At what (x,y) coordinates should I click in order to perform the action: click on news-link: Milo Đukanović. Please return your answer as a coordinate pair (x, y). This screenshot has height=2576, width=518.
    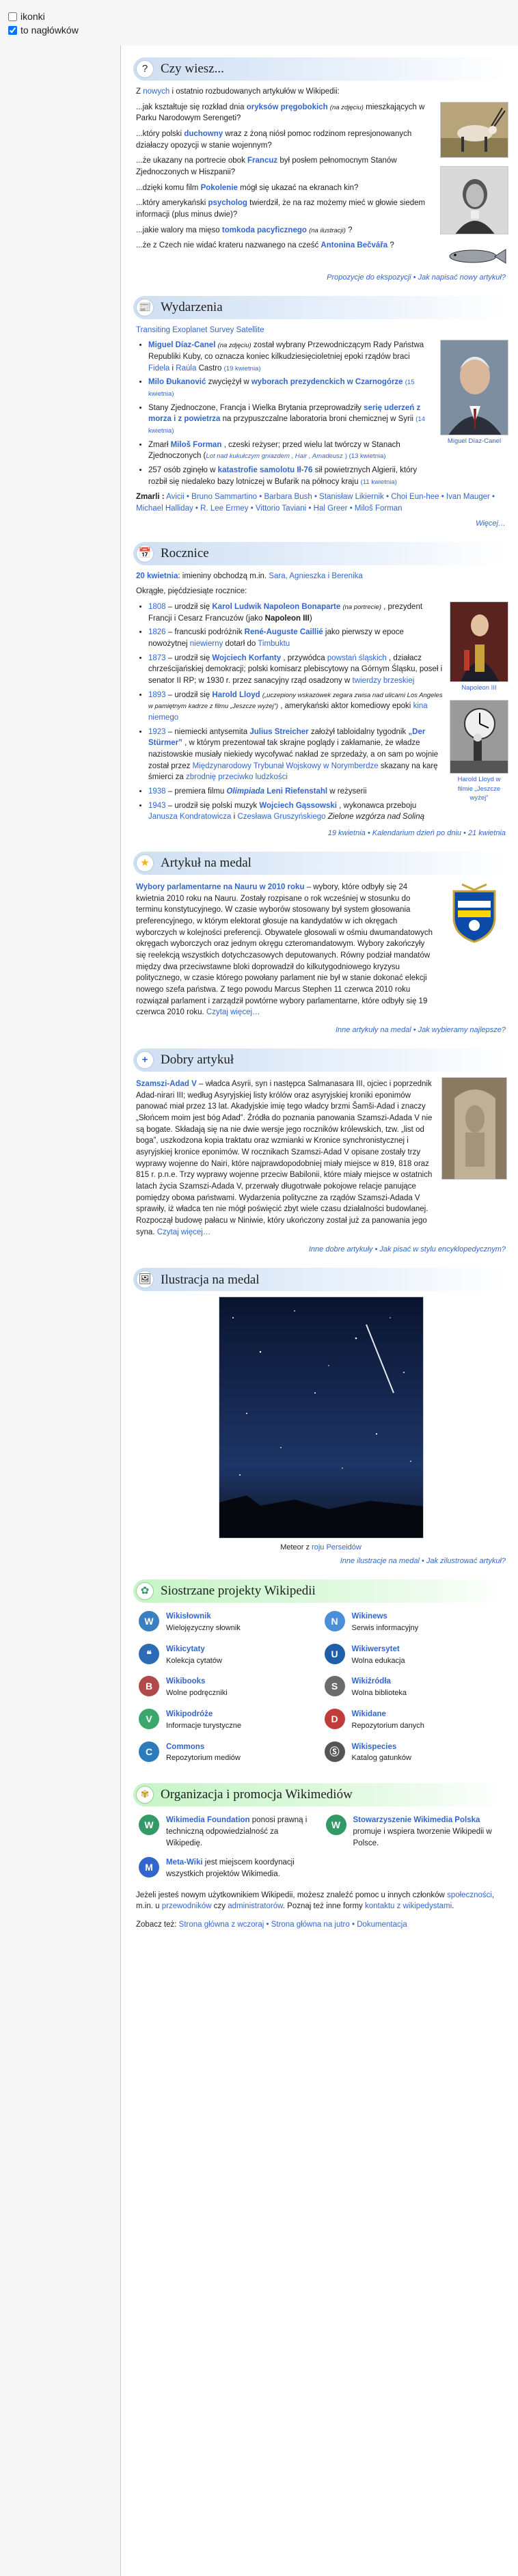
    Looking at the image, I should click on (177, 382).